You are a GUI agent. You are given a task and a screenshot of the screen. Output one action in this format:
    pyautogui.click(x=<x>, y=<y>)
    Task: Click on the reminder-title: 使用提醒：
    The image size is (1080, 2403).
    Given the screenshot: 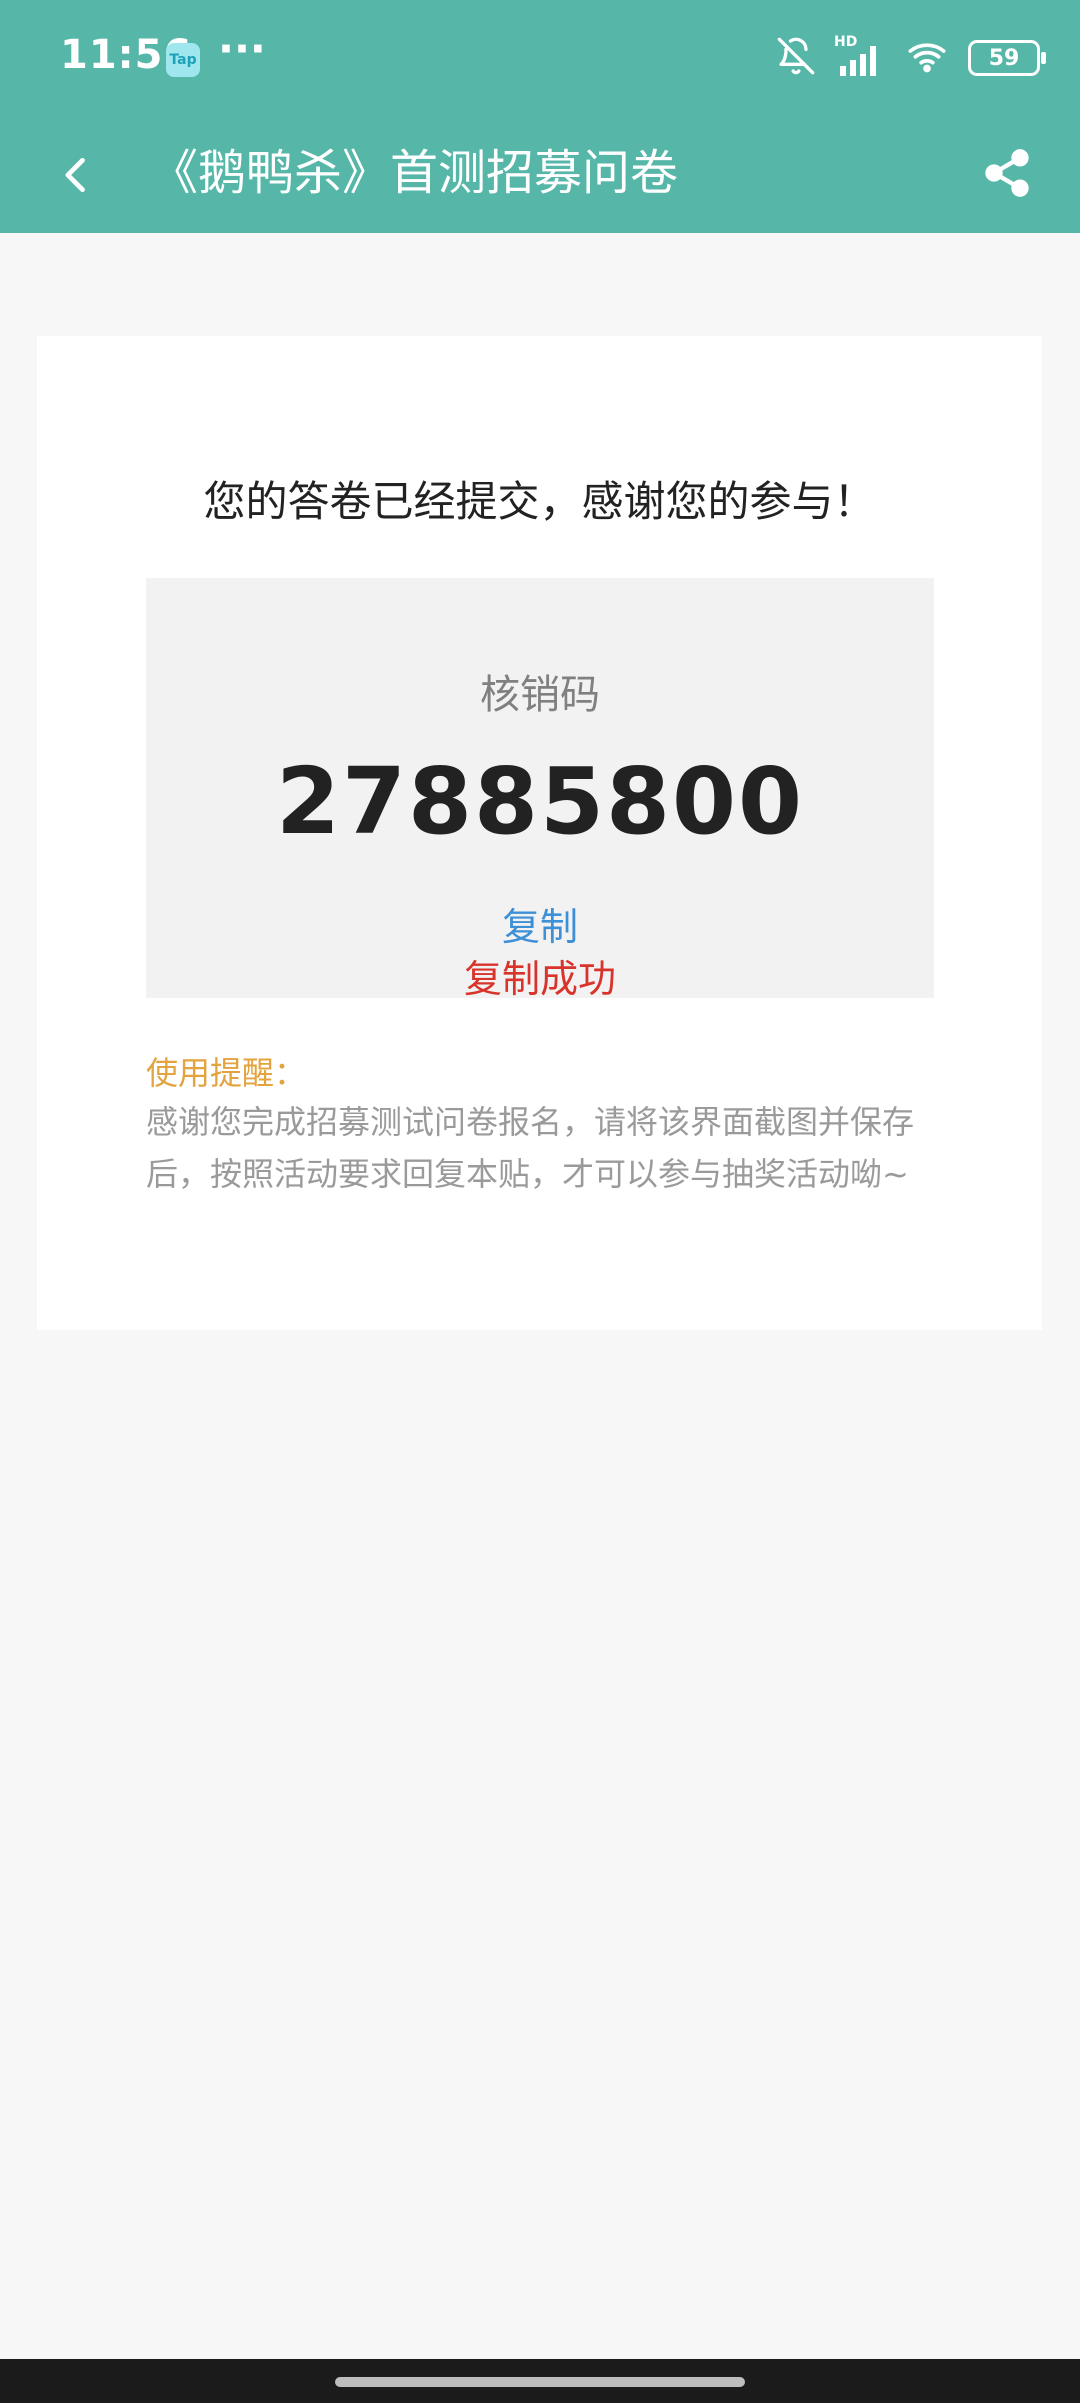 What is the action you would take?
    pyautogui.click(x=226, y=1073)
    